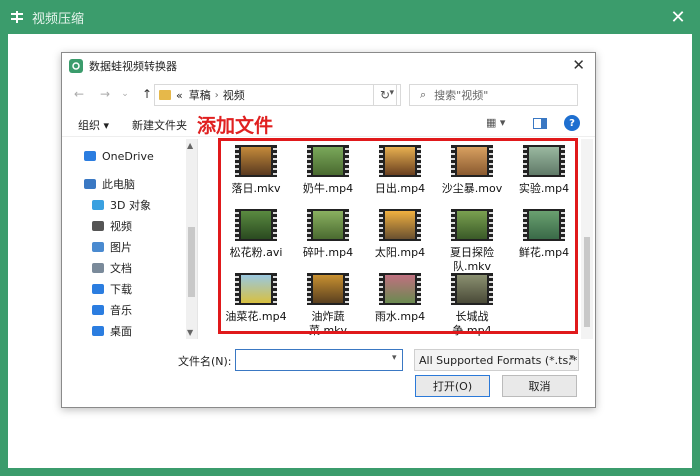  I want to click on sidebar-item: 桌面, so click(112, 331).